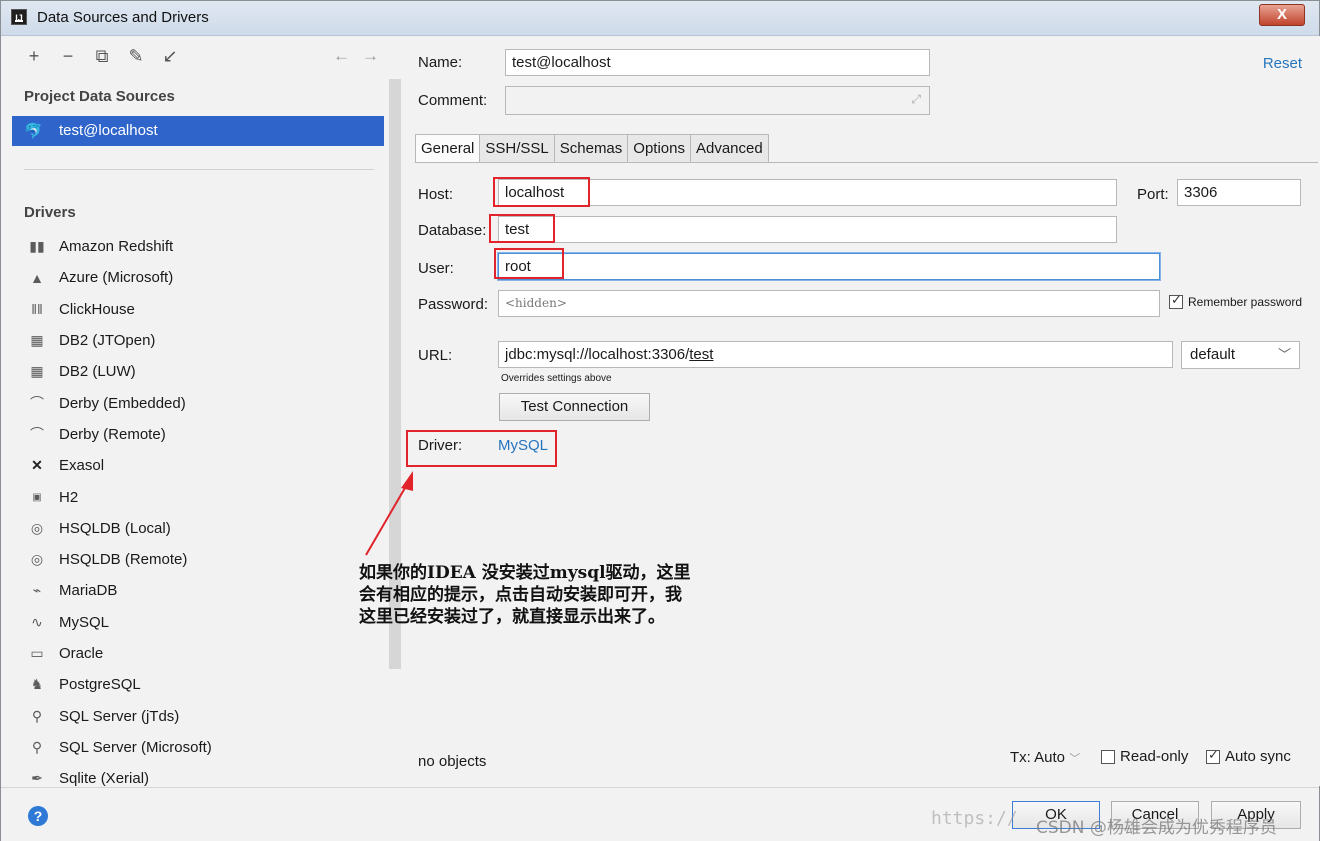 This screenshot has height=841, width=1320. What do you see at coordinates (1045, 757) in the screenshot?
I see `tx-mode-dropdown: Tx: Auto ﹀` at bounding box center [1045, 757].